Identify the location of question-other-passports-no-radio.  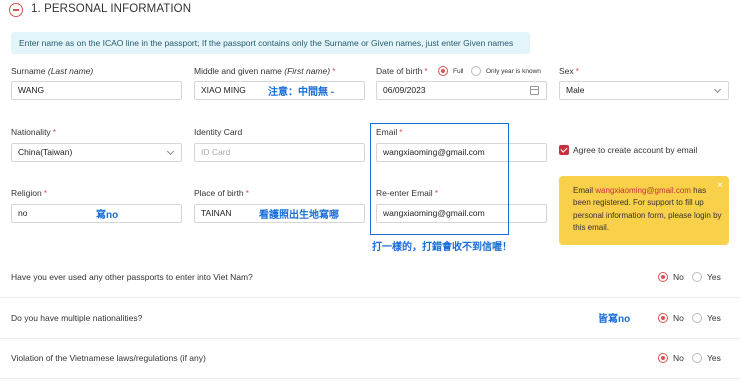
(663, 277).